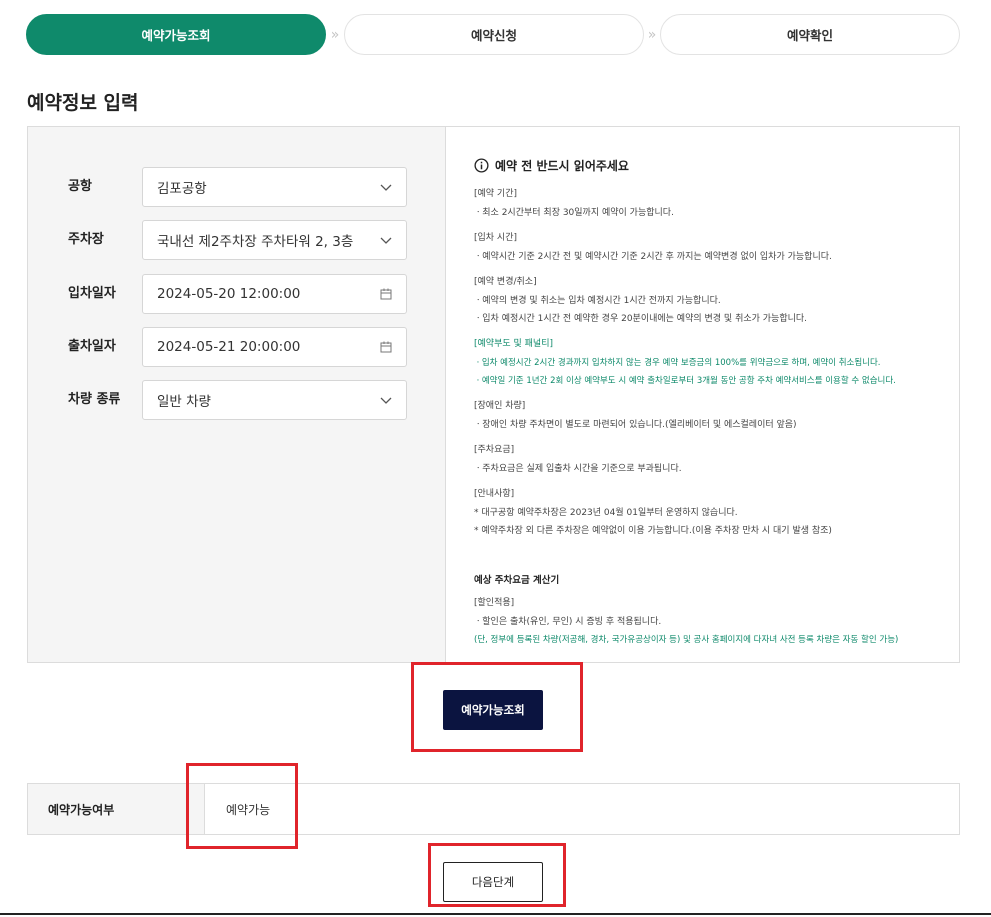 The image size is (991, 917). I want to click on notice-line: ㆍ최소 2시간부터 최장 30일까지 예약이 가능합니다., so click(574, 213).